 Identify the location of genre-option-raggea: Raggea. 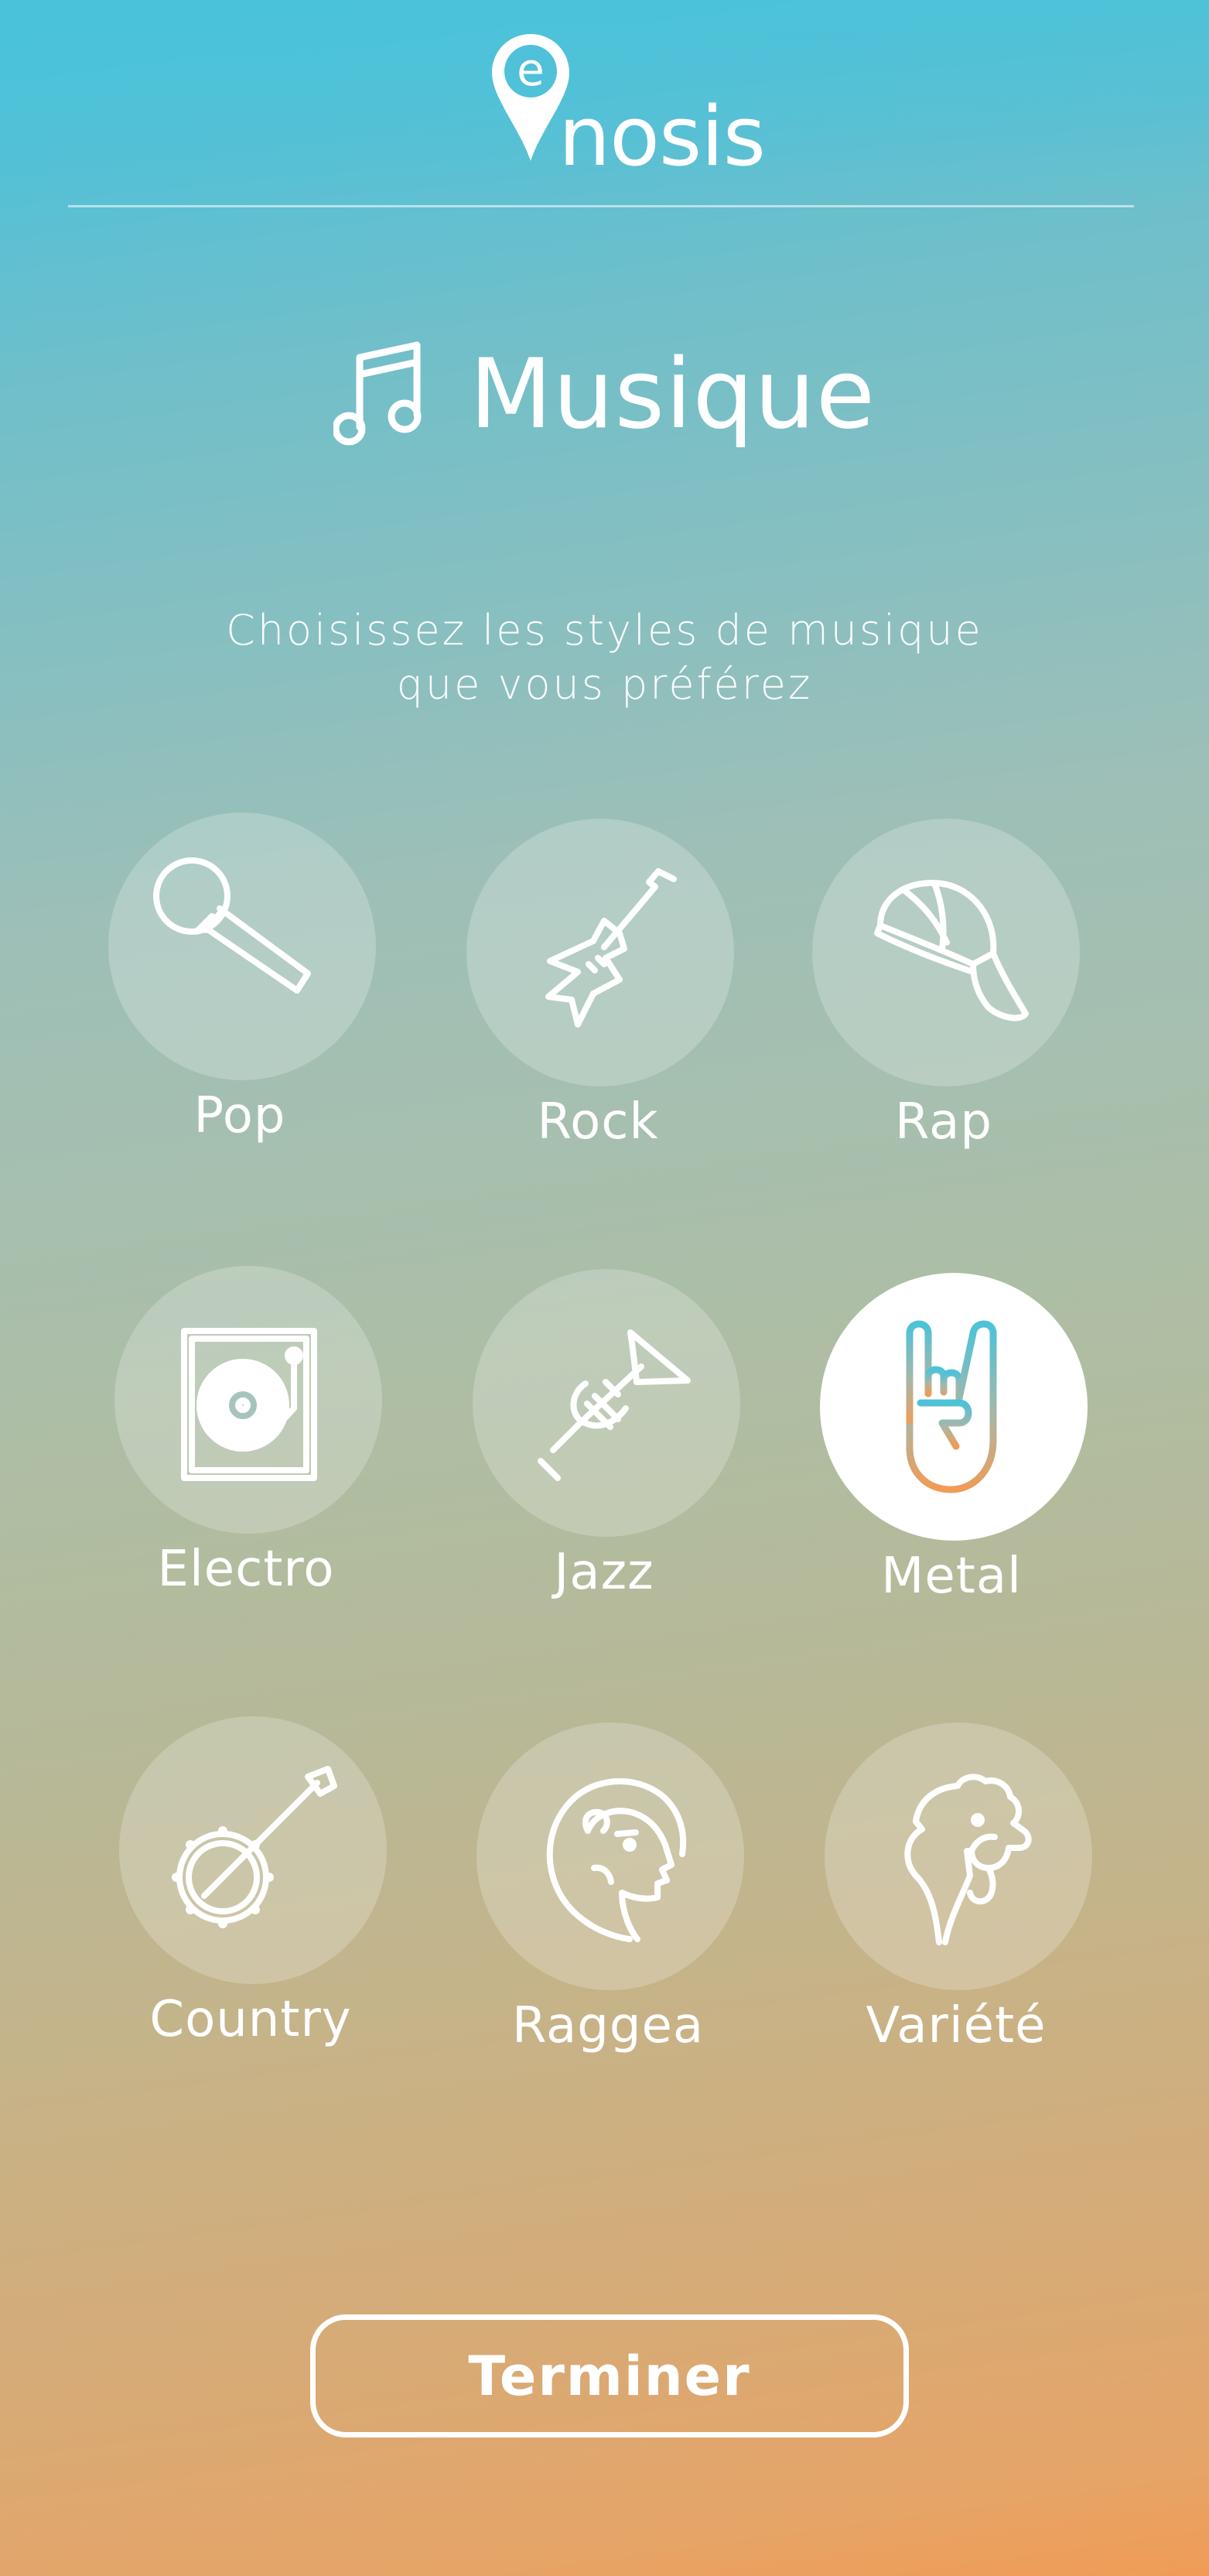
(608, 1893).